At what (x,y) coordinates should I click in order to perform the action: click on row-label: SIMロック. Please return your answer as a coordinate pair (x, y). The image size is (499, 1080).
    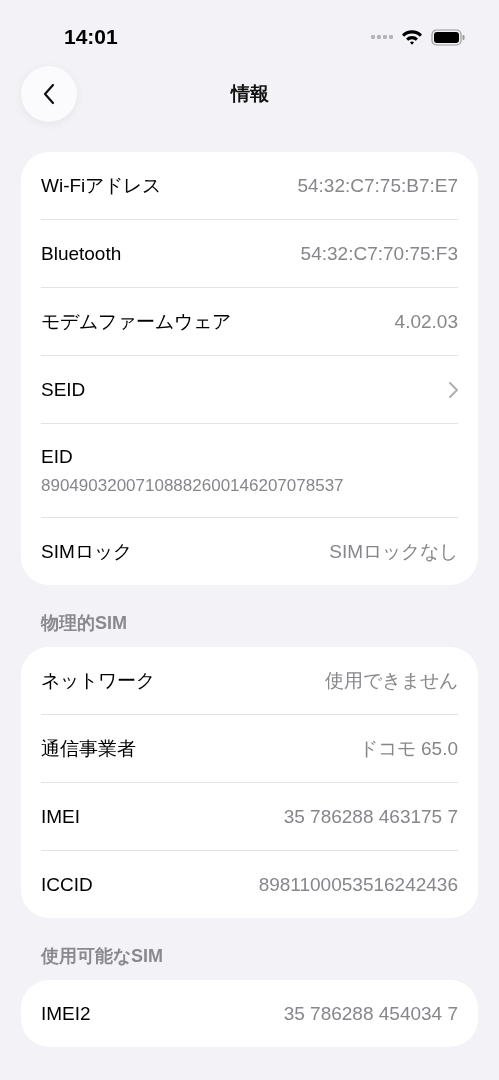
    Looking at the image, I should click on (86, 551).